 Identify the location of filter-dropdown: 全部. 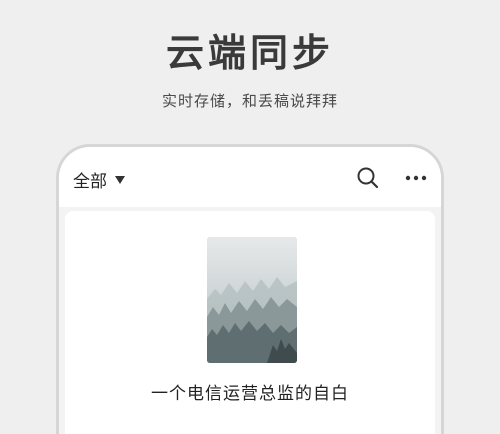
(99, 179).